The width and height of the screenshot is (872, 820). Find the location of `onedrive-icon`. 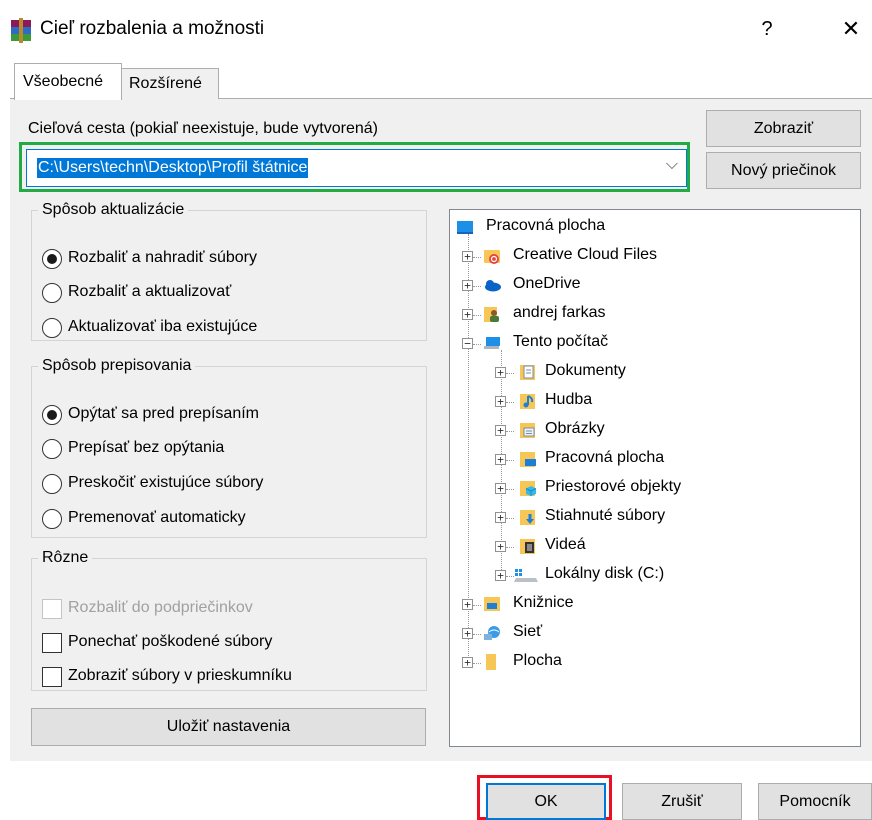

onedrive-icon is located at coordinates (493, 286).